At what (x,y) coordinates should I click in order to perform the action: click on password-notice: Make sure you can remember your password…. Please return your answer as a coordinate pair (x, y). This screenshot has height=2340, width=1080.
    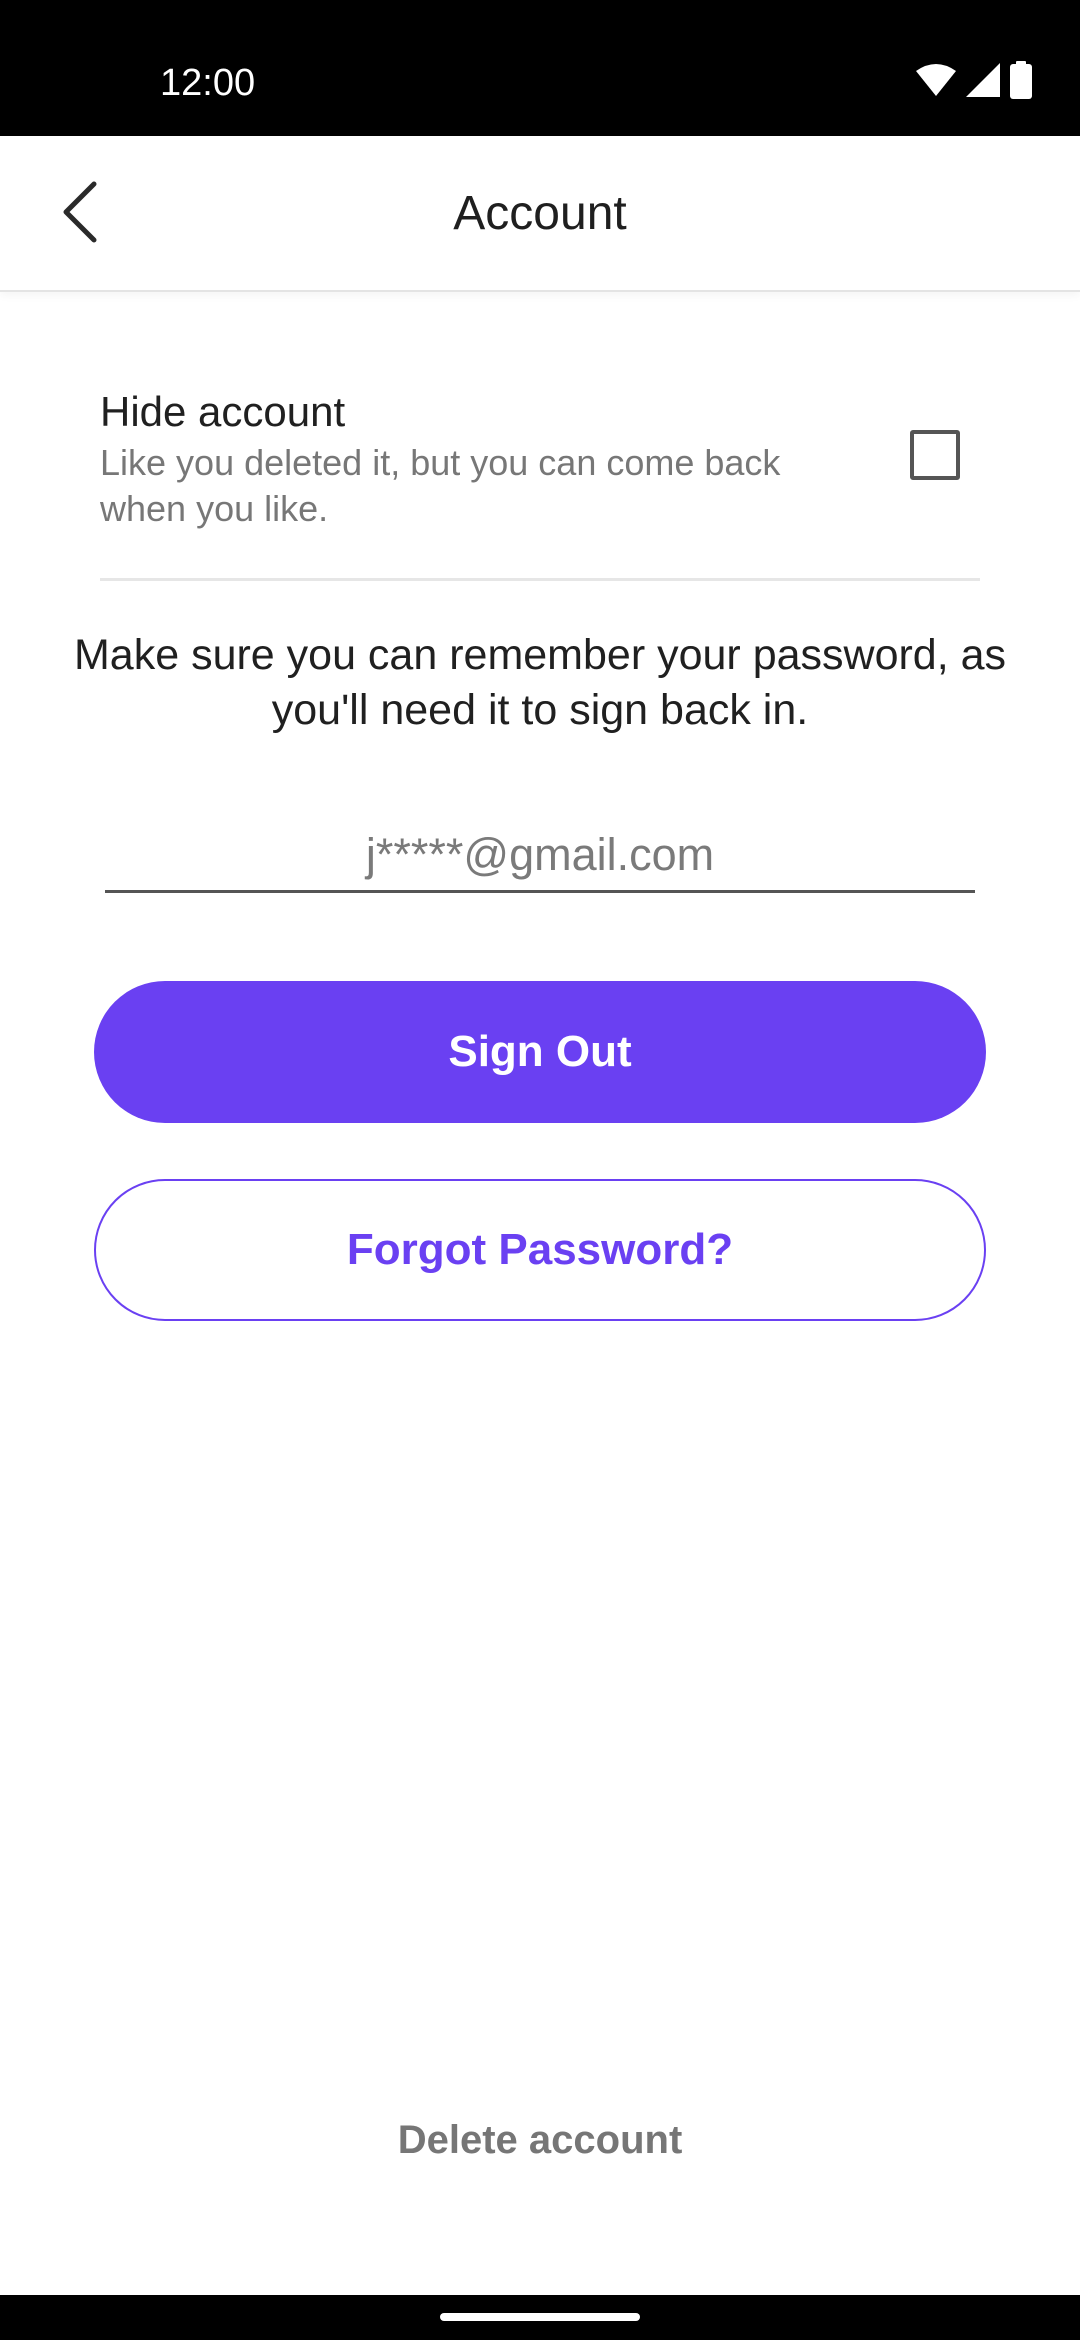
    Looking at the image, I should click on (540, 682).